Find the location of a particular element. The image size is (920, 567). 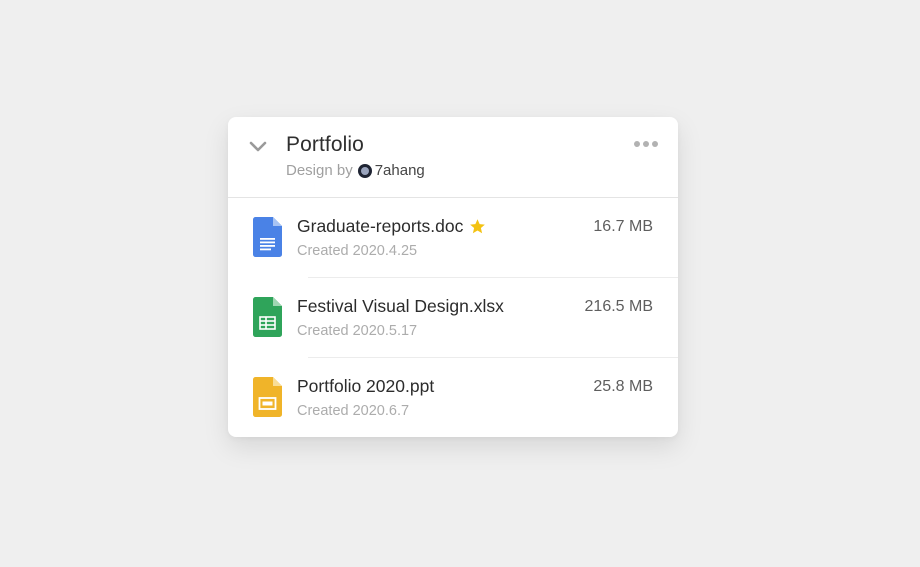

file-name-text: Graduate-reports.doc is located at coordinates (380, 226).